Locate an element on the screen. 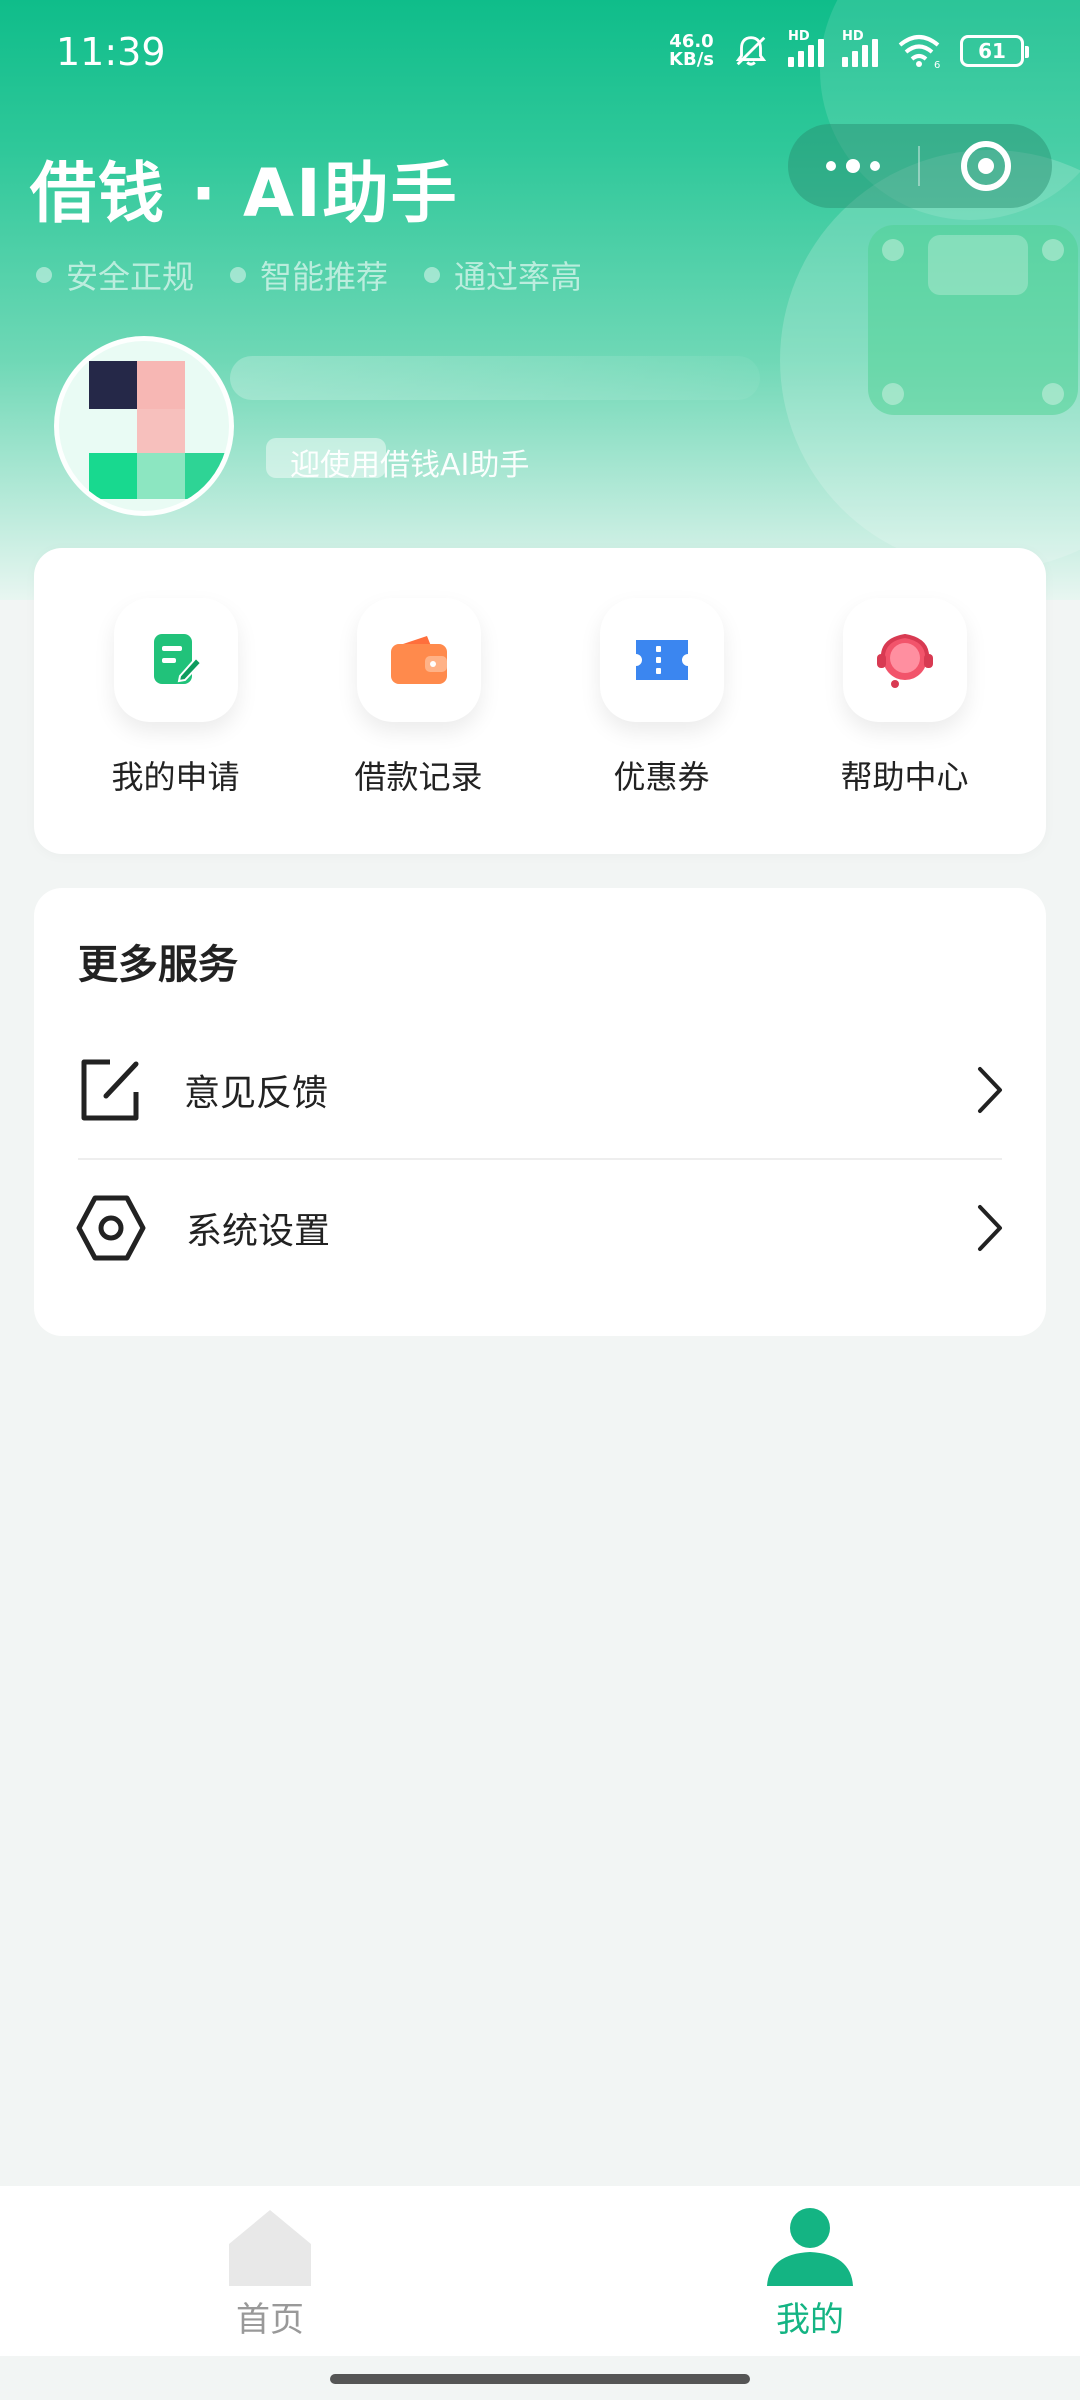  edit-note-icon is located at coordinates (177, 659).